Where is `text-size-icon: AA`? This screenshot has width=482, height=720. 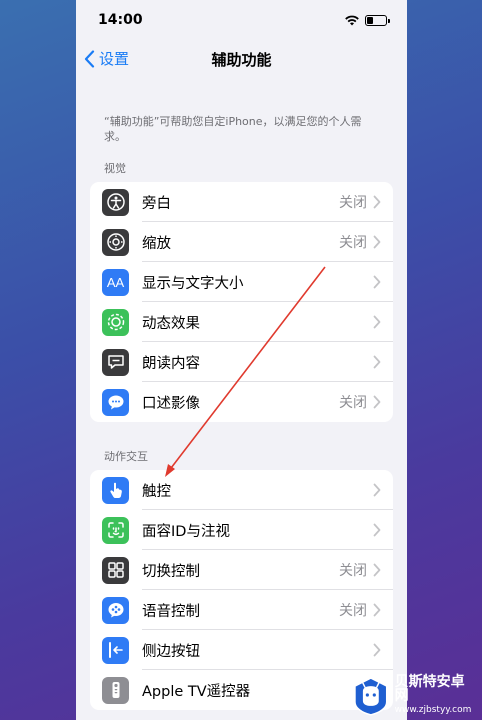 text-size-icon: AA is located at coordinates (115, 282).